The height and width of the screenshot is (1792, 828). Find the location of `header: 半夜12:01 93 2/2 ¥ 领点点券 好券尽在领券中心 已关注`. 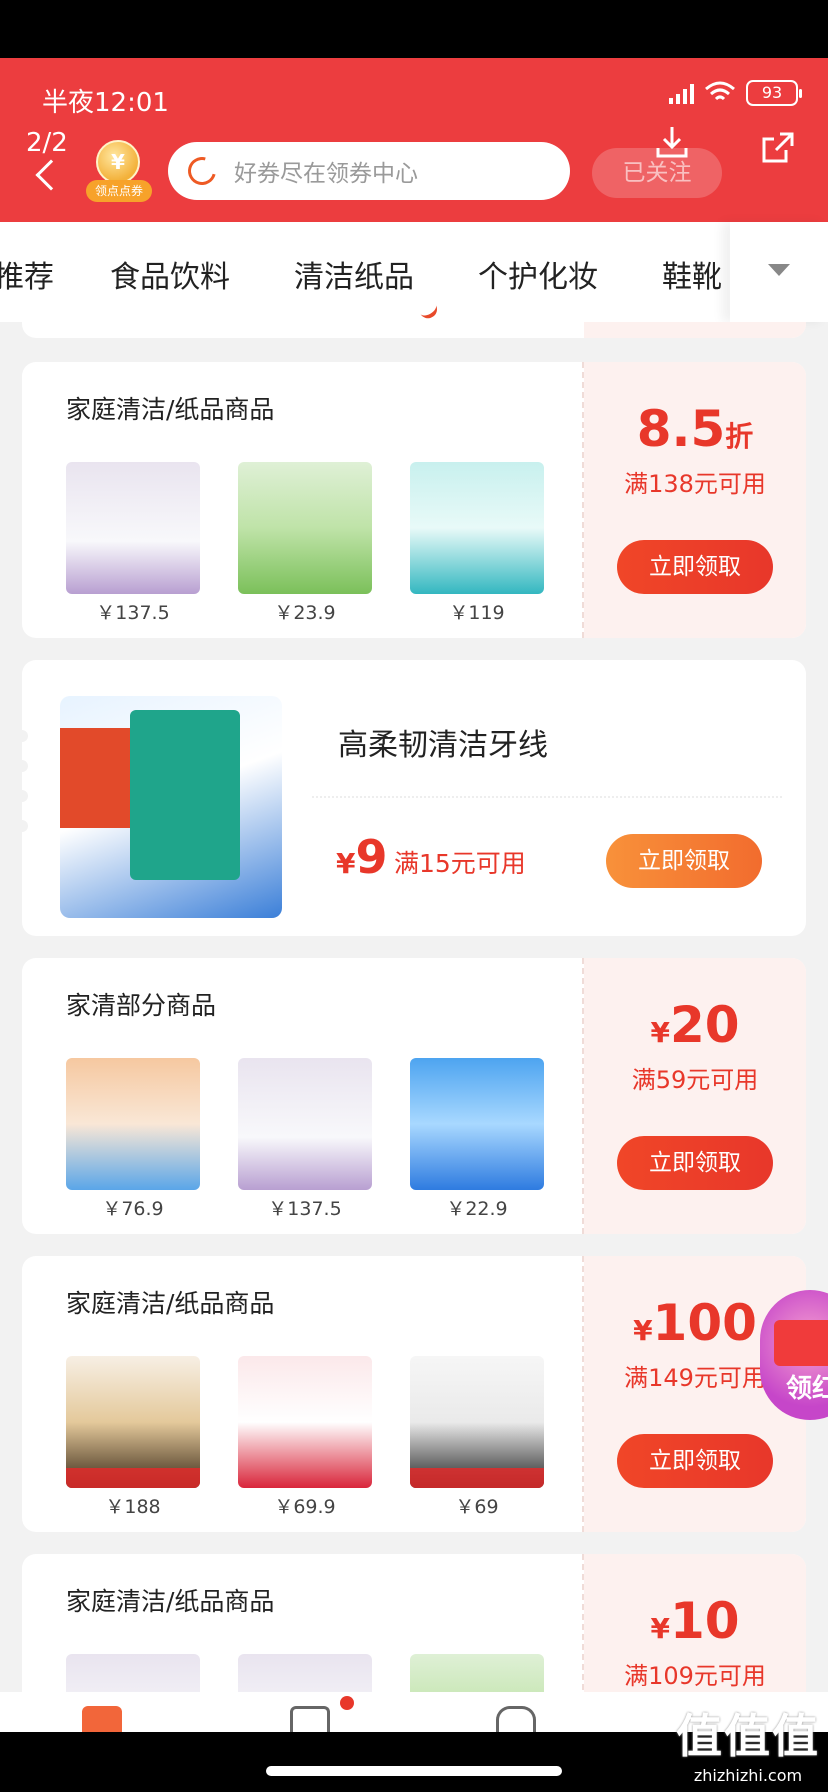

header: 半夜12:01 93 2/2 ¥ 领点点券 好券尽在领券中心 已关注 is located at coordinates (414, 144).